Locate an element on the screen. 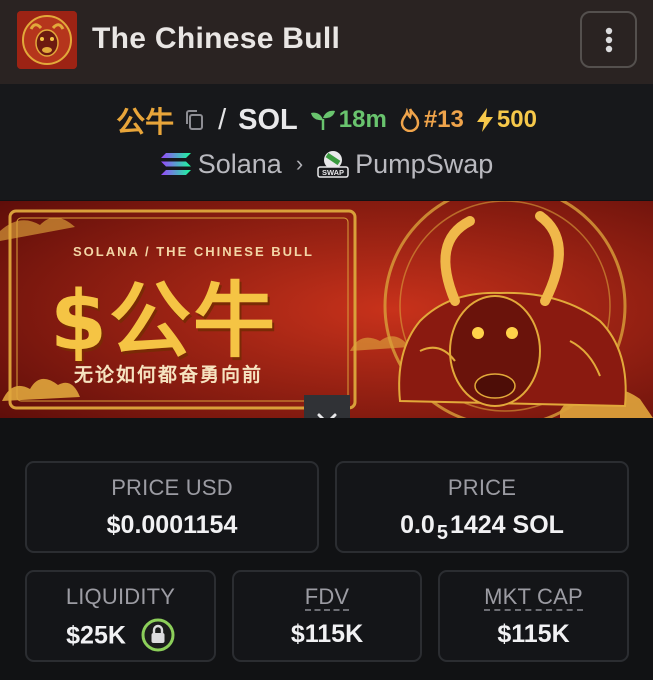 Image resolution: width=653 pixels, height=680 pixels. chain-breadcrumb: Solana › SWAP PumpSwap is located at coordinates (326, 164).